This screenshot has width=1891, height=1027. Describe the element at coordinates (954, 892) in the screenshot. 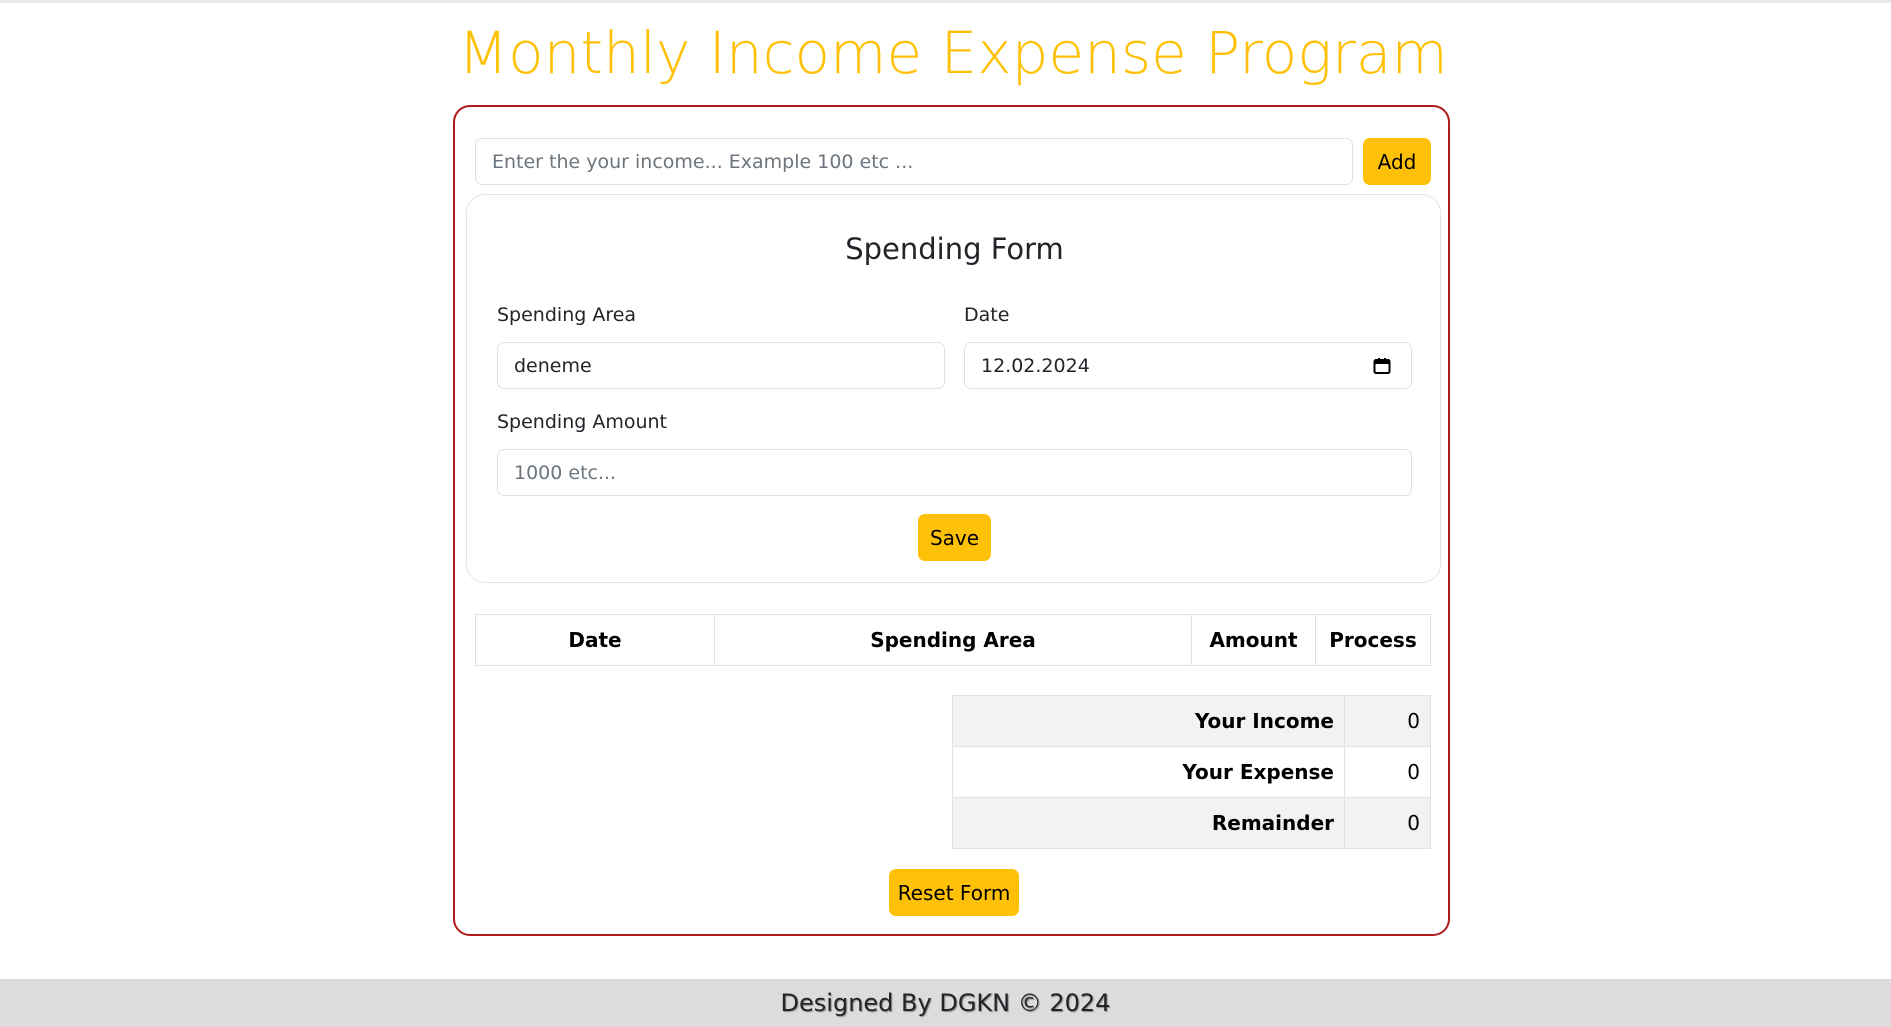

I see `reset-form-button: Reset Form` at that location.